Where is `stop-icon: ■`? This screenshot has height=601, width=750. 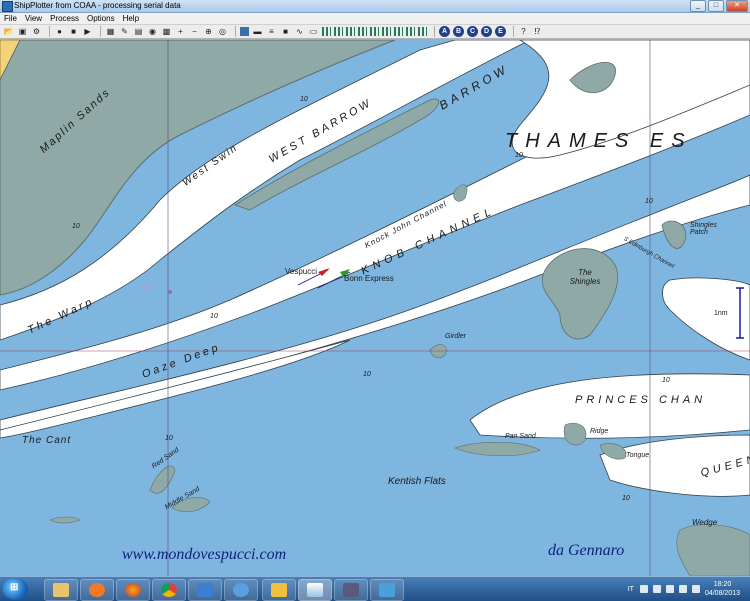 stop-icon: ■ is located at coordinates (73, 31).